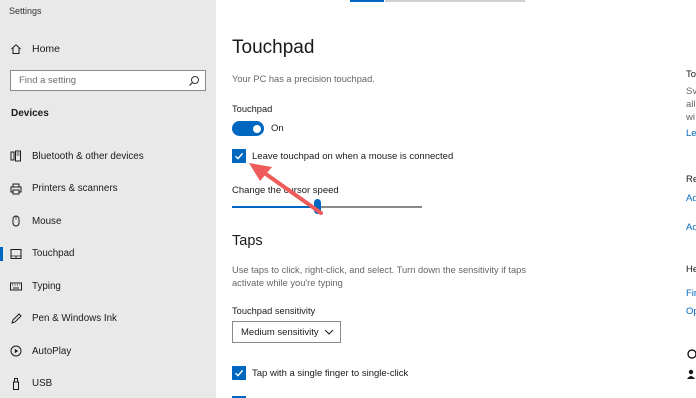  Describe the element at coordinates (16, 156) in the screenshot. I see `bluetooth-devices-icon` at that location.